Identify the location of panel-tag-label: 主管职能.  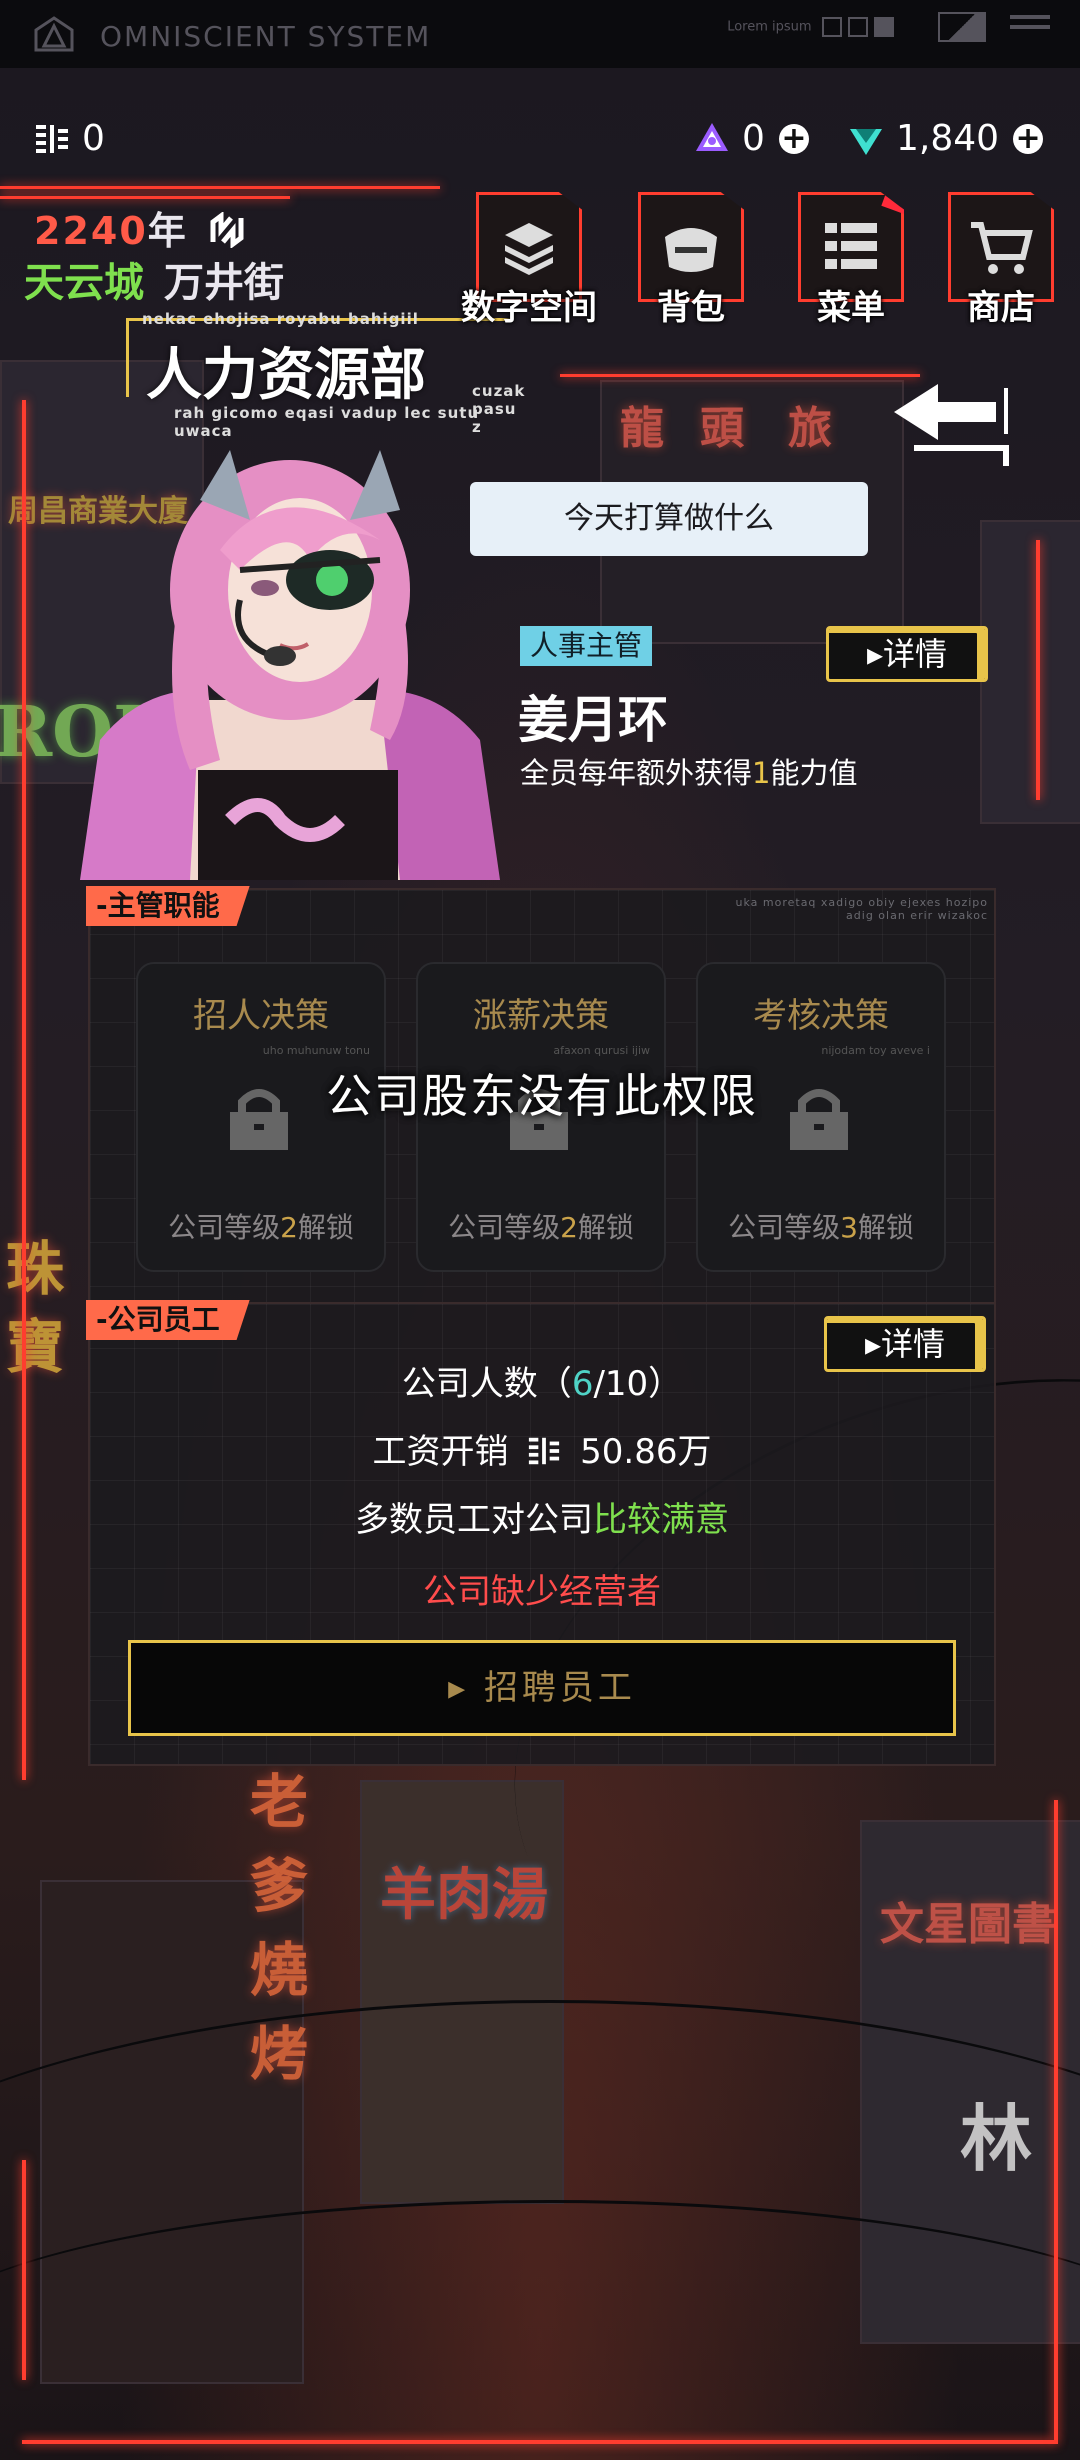
(163, 905).